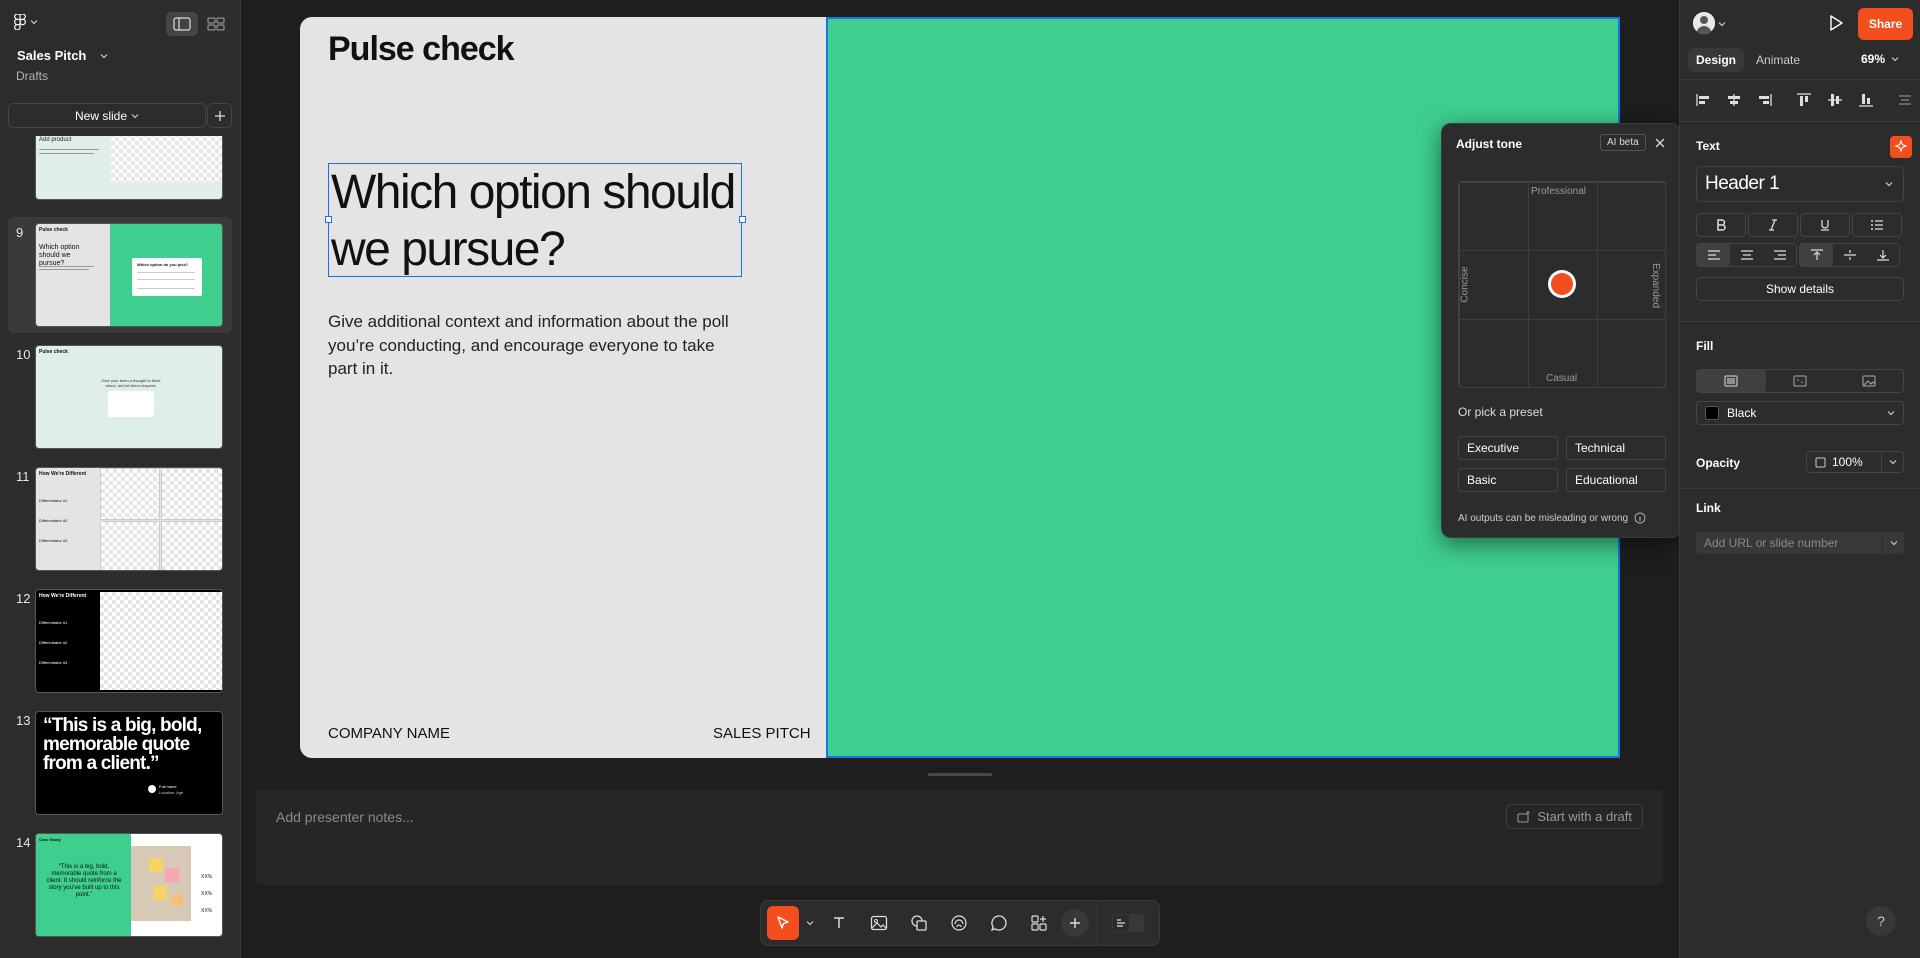  I want to click on link-input: Add URL or slide number, so click(1789, 543).